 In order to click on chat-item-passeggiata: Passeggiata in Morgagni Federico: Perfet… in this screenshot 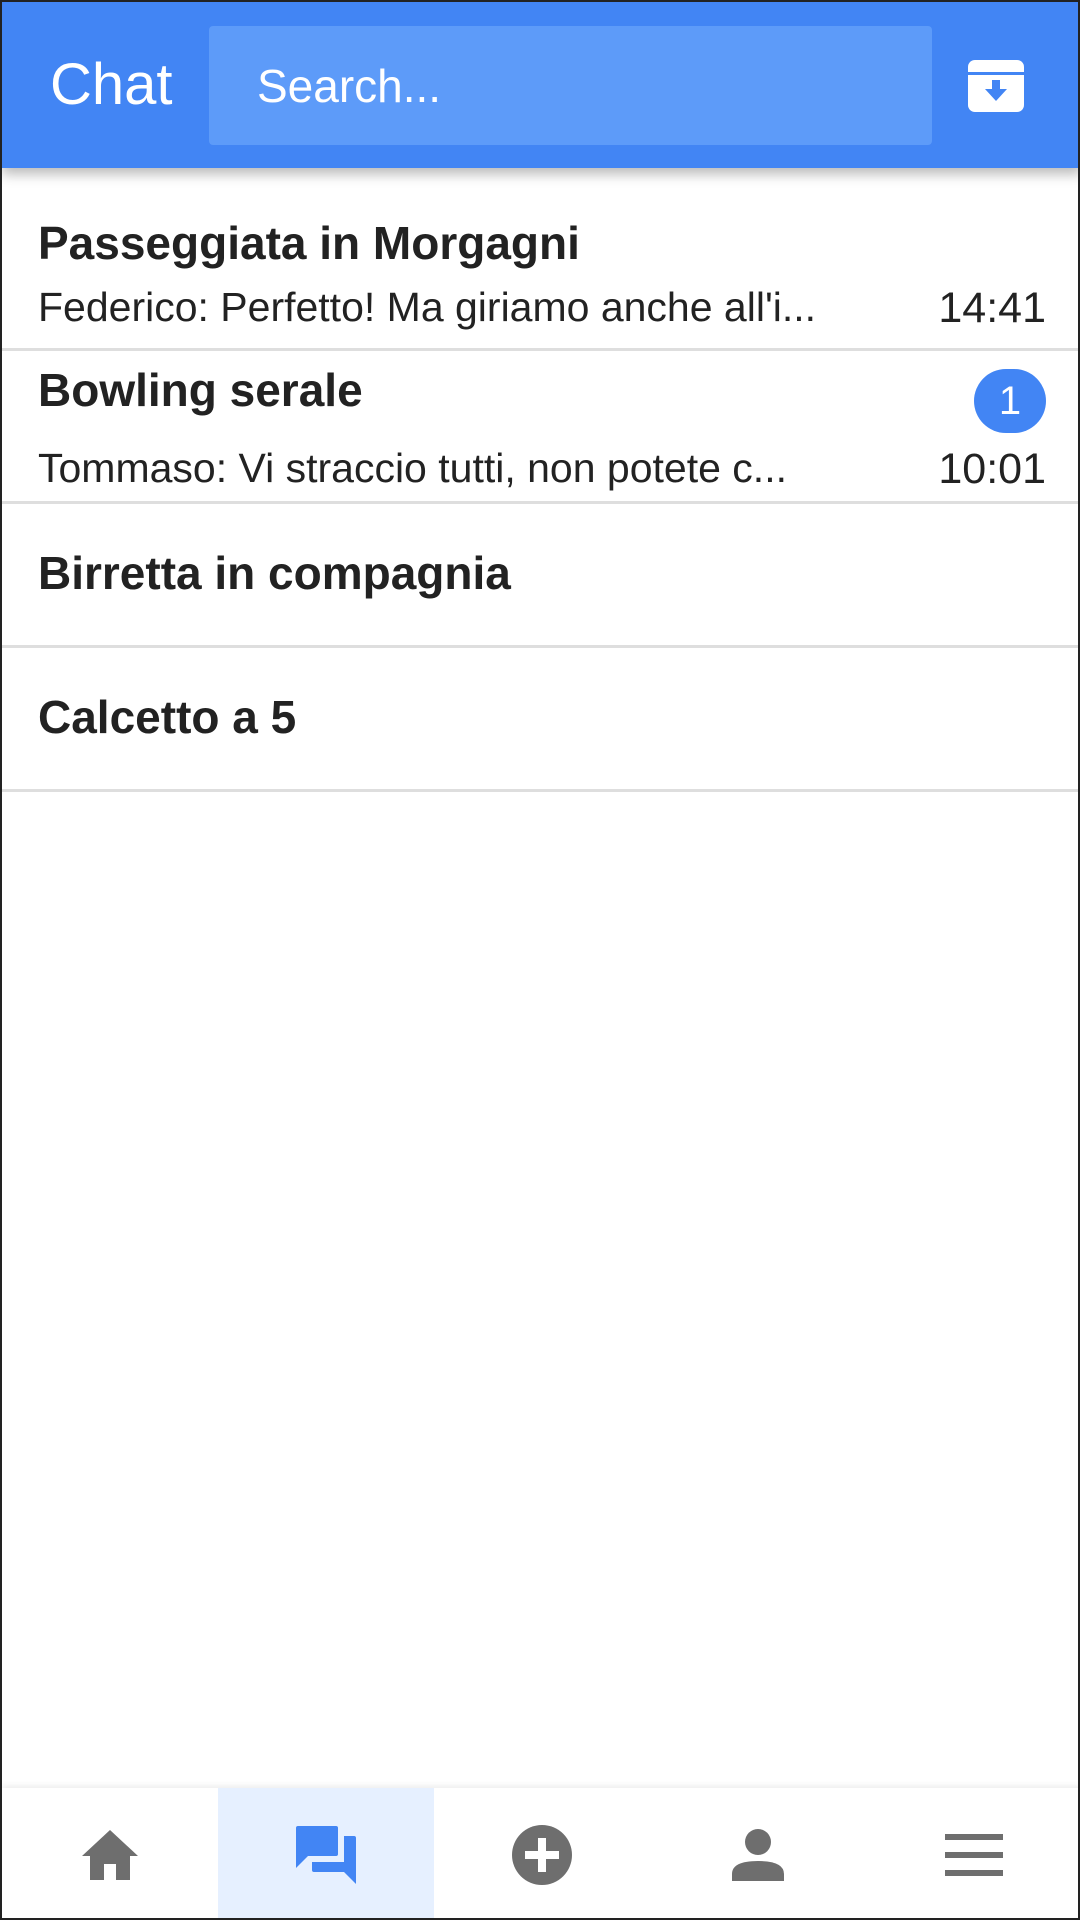, I will do `click(540, 259)`.